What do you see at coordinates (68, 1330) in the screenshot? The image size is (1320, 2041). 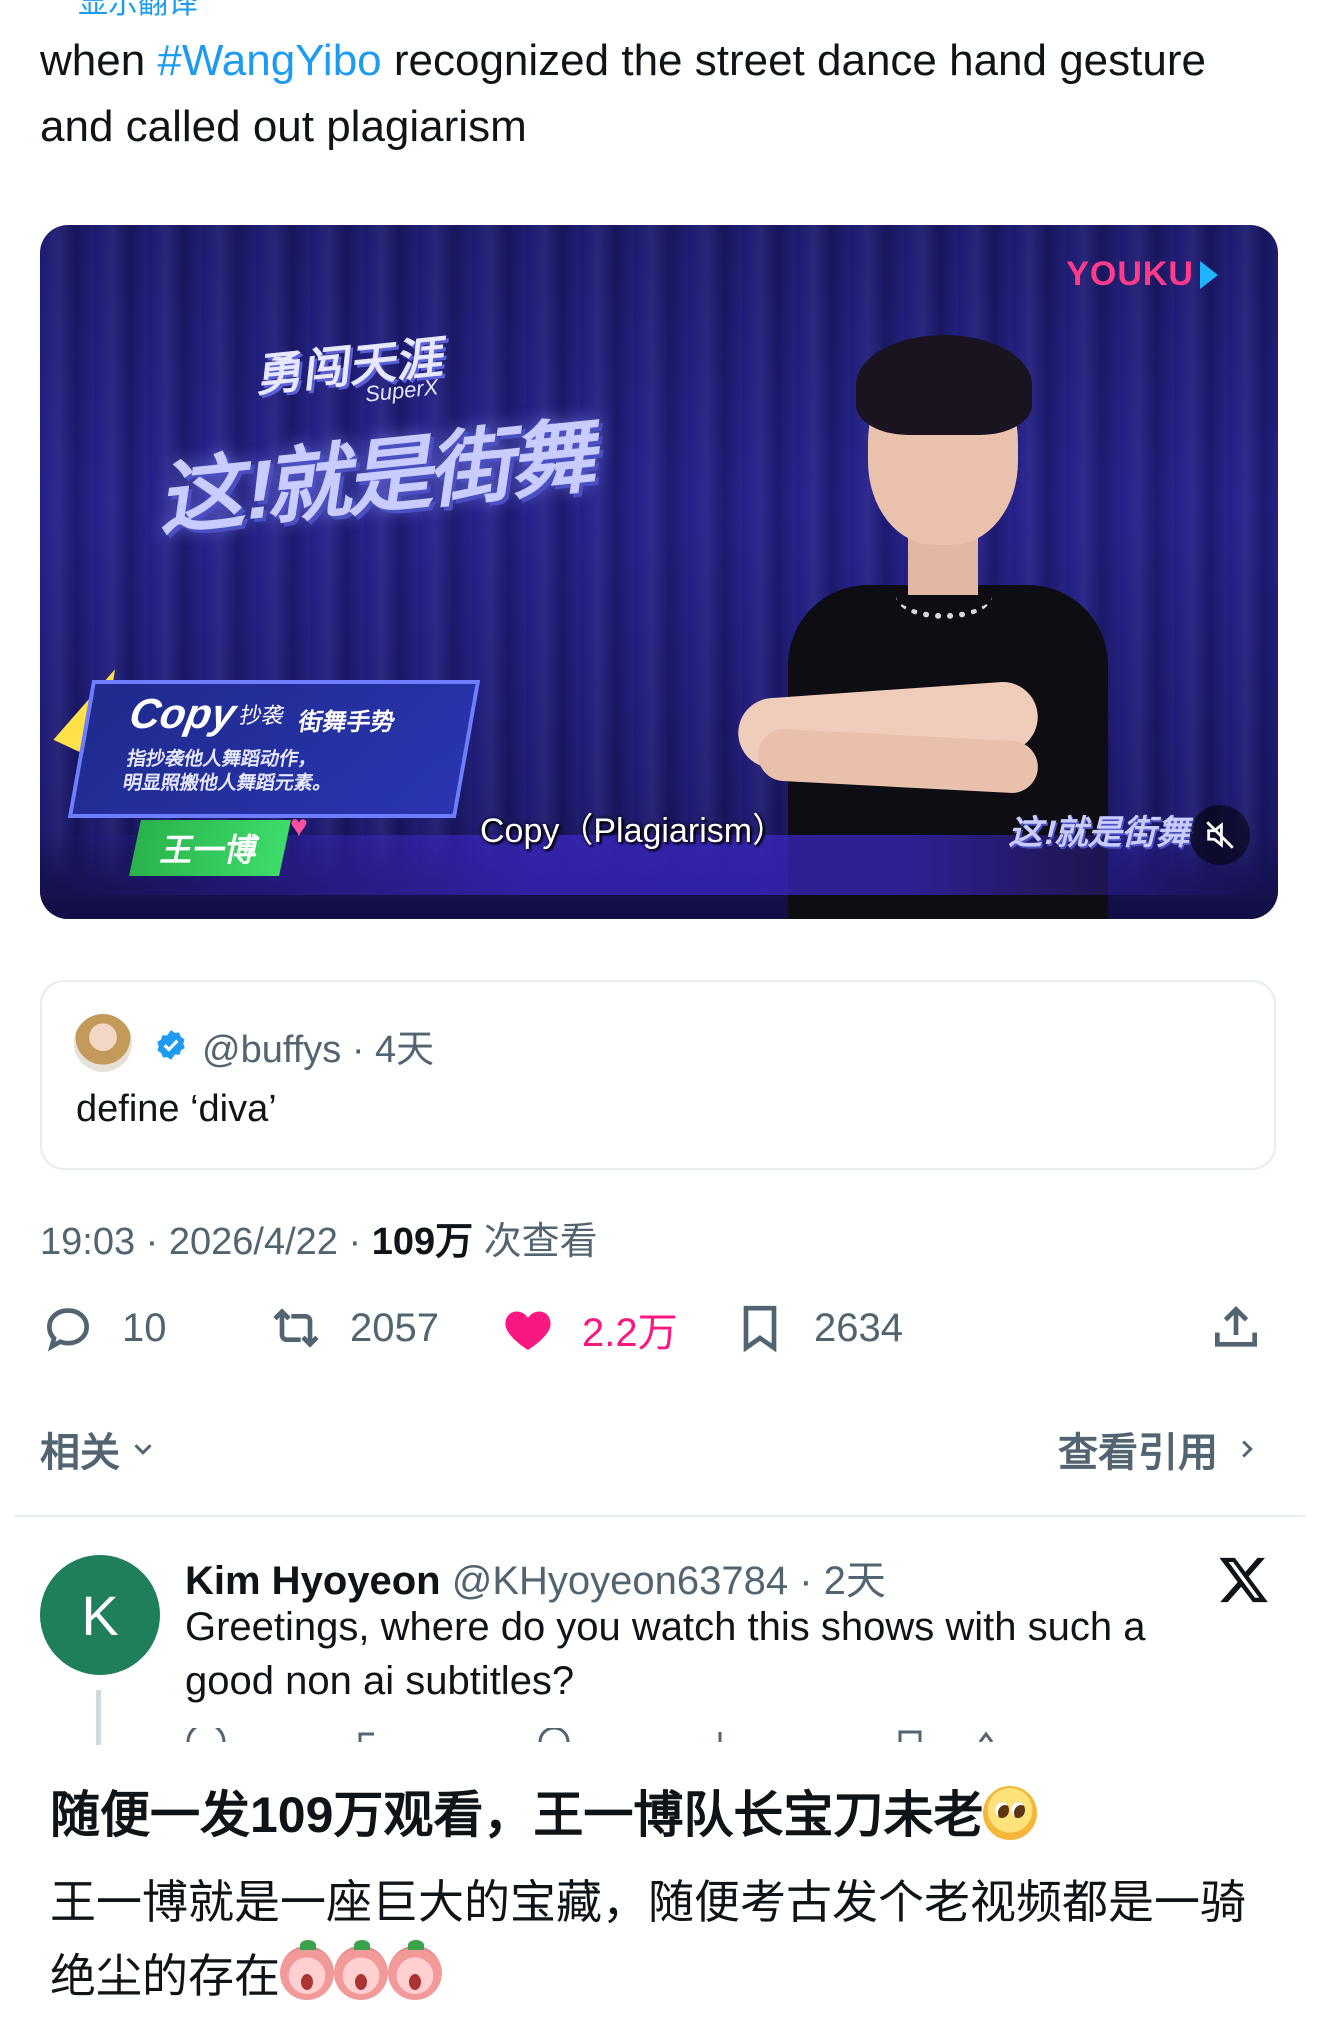 I see `reply-icon` at bounding box center [68, 1330].